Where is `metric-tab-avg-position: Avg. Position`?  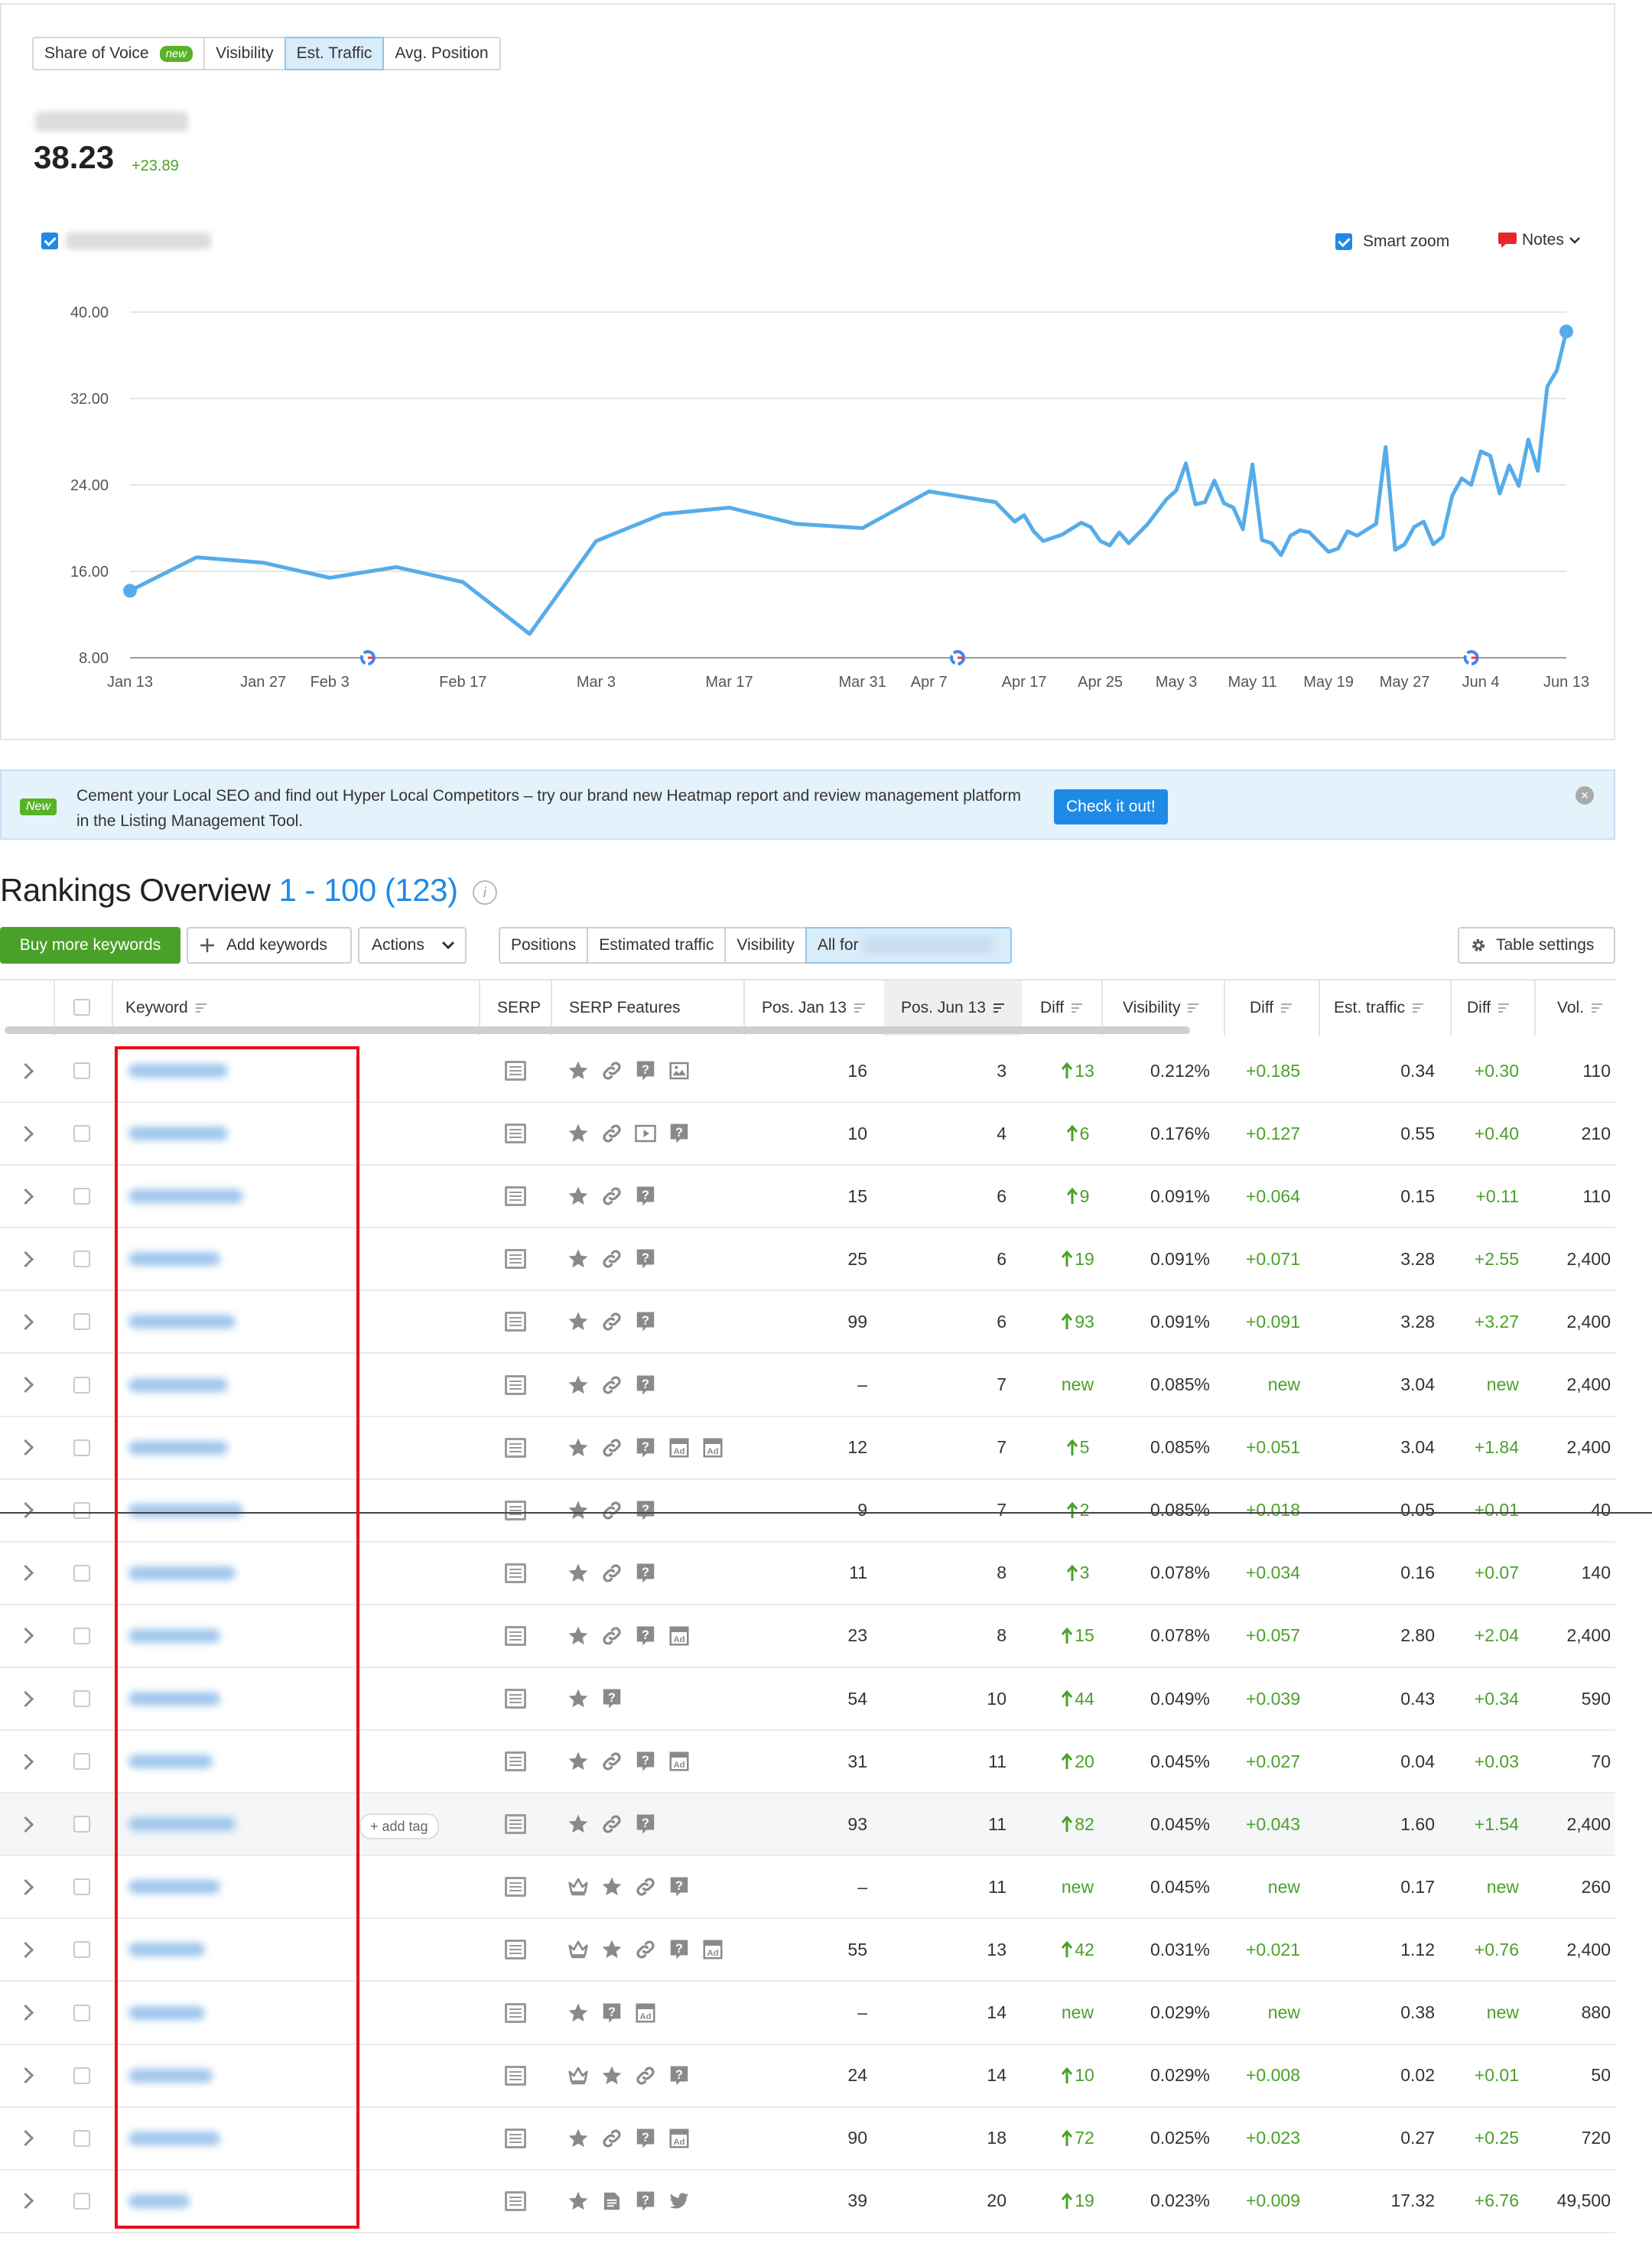
metric-tab-avg-position: Avg. Position is located at coordinates (441, 53).